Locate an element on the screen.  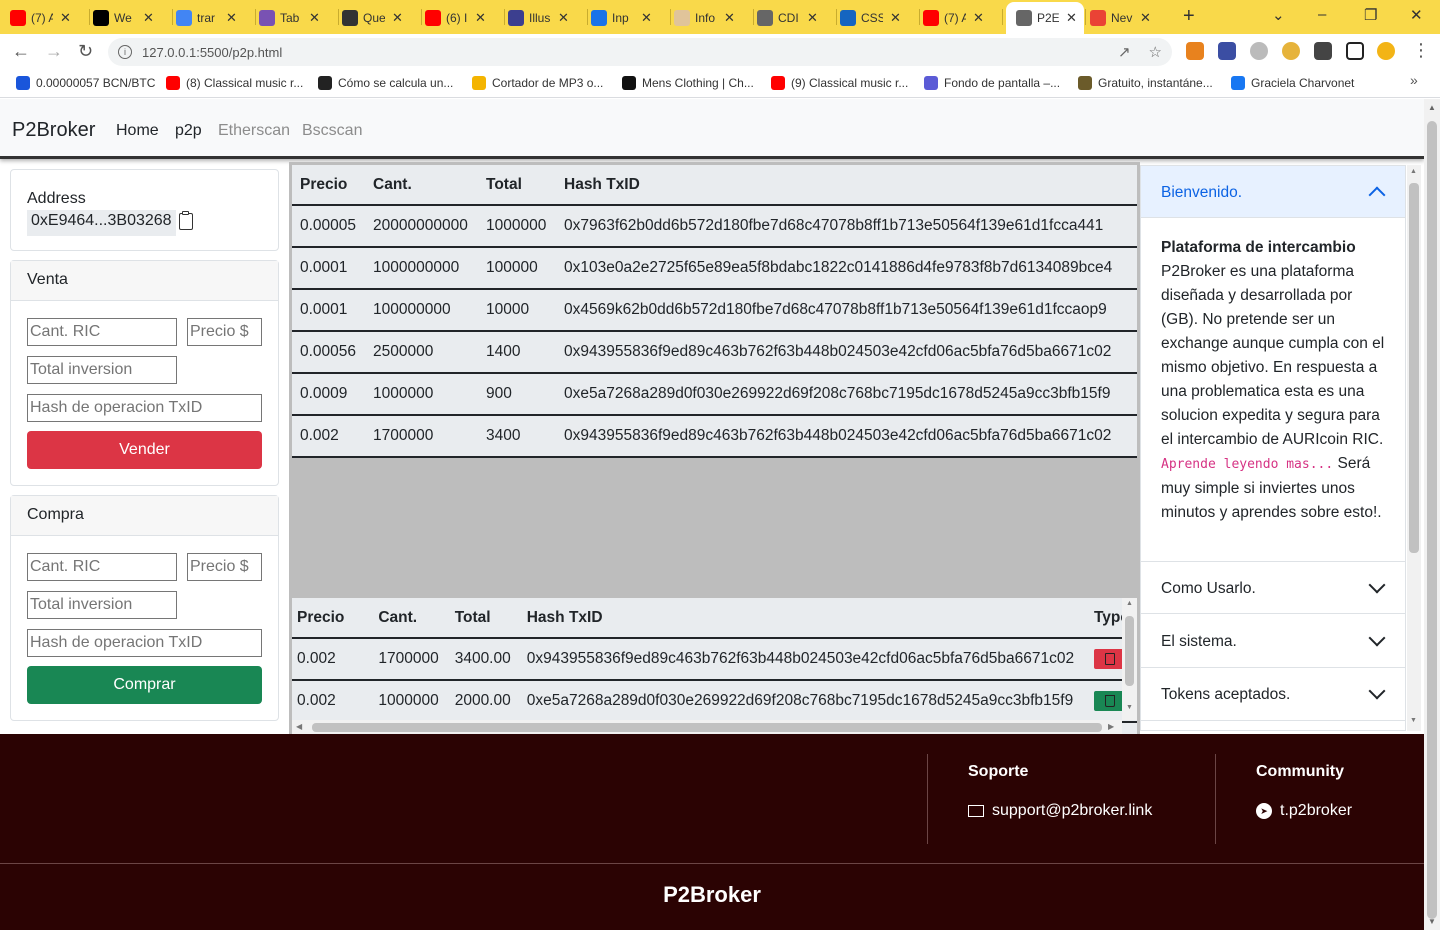
nav-link-bscscan: Bscscan is located at coordinates (332, 131).